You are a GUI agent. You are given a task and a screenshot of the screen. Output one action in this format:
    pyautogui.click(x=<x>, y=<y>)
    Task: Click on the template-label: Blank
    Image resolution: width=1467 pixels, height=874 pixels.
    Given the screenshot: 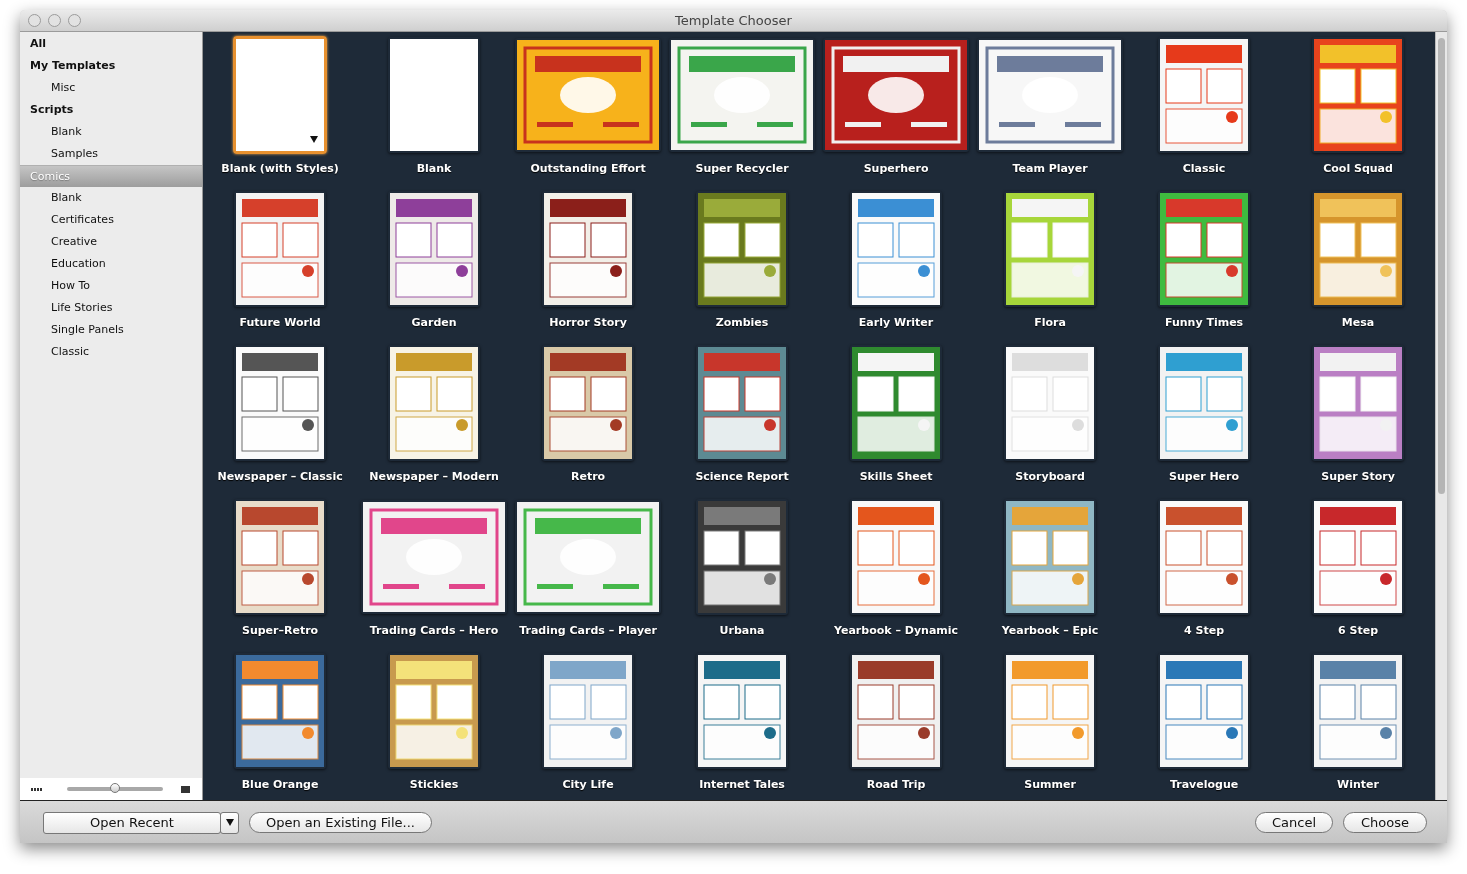 What is the action you would take?
    pyautogui.click(x=434, y=168)
    